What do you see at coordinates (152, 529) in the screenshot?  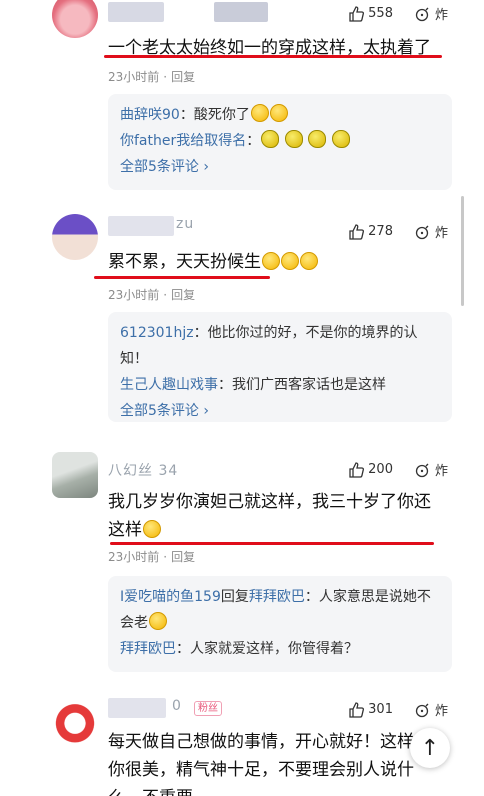 I see `smile-emoji-icon` at bounding box center [152, 529].